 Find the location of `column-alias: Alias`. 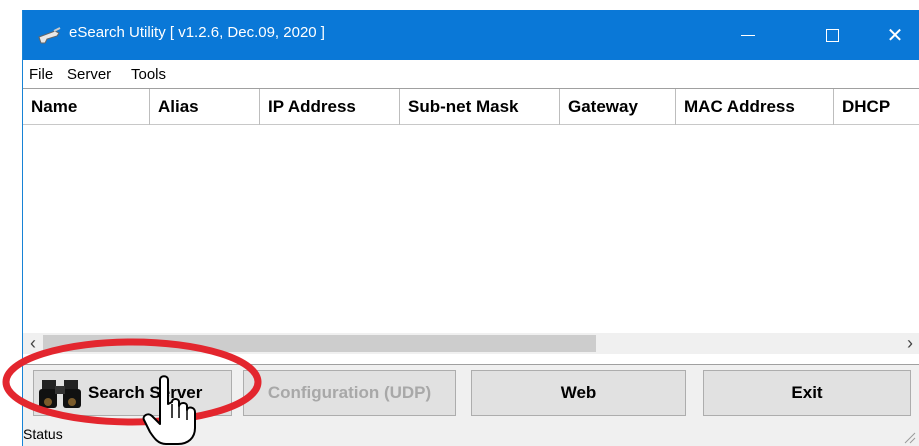

column-alias: Alias is located at coordinates (205, 107).